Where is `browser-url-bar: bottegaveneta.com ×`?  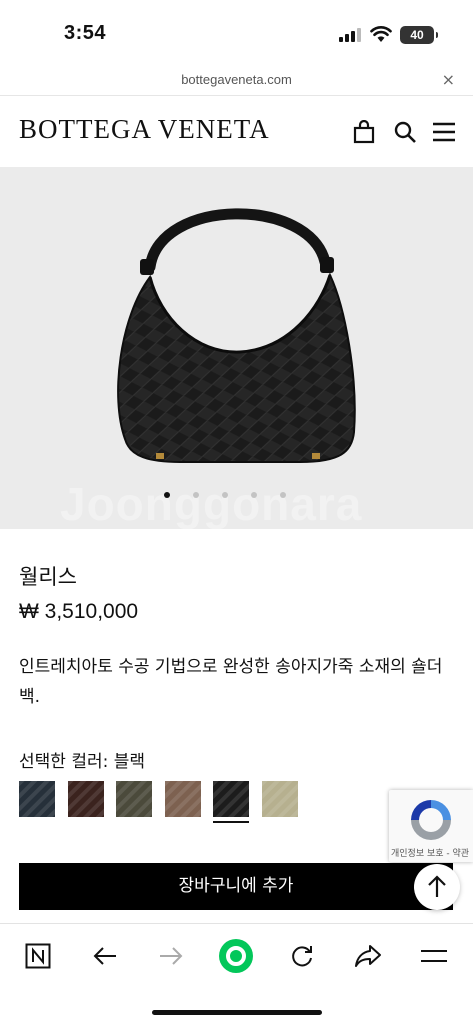
browser-url-bar: bottegaveneta.com × is located at coordinates (236, 81).